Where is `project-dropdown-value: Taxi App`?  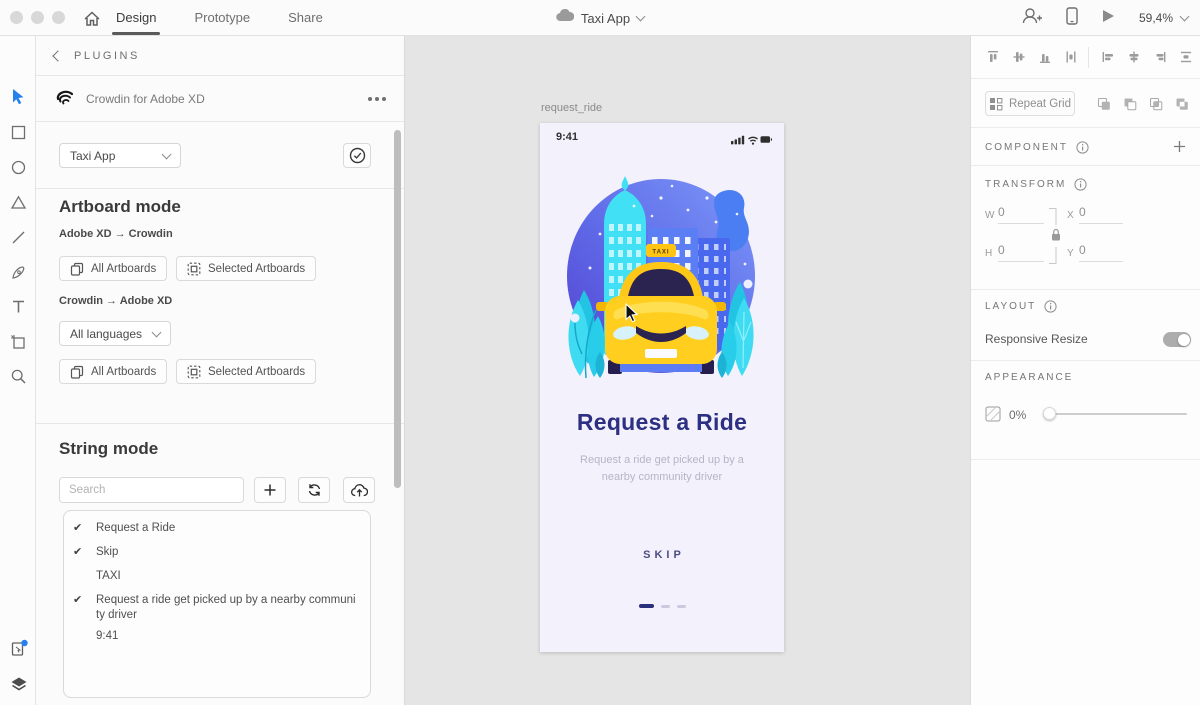
project-dropdown-value: Taxi App is located at coordinates (93, 155).